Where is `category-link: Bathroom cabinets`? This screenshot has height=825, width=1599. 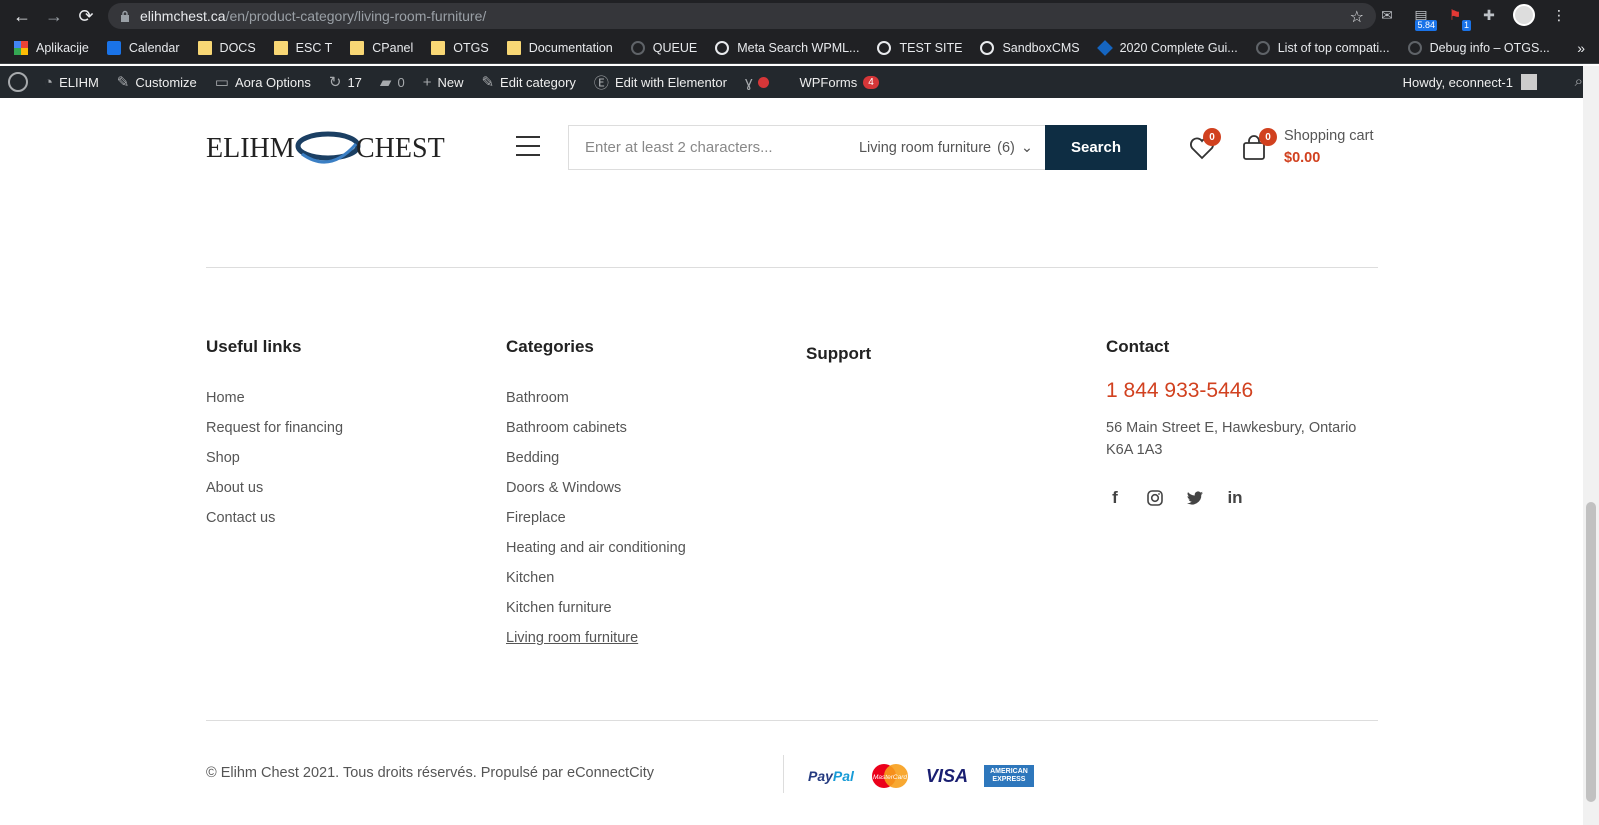 category-link: Bathroom cabinets is located at coordinates (596, 428).